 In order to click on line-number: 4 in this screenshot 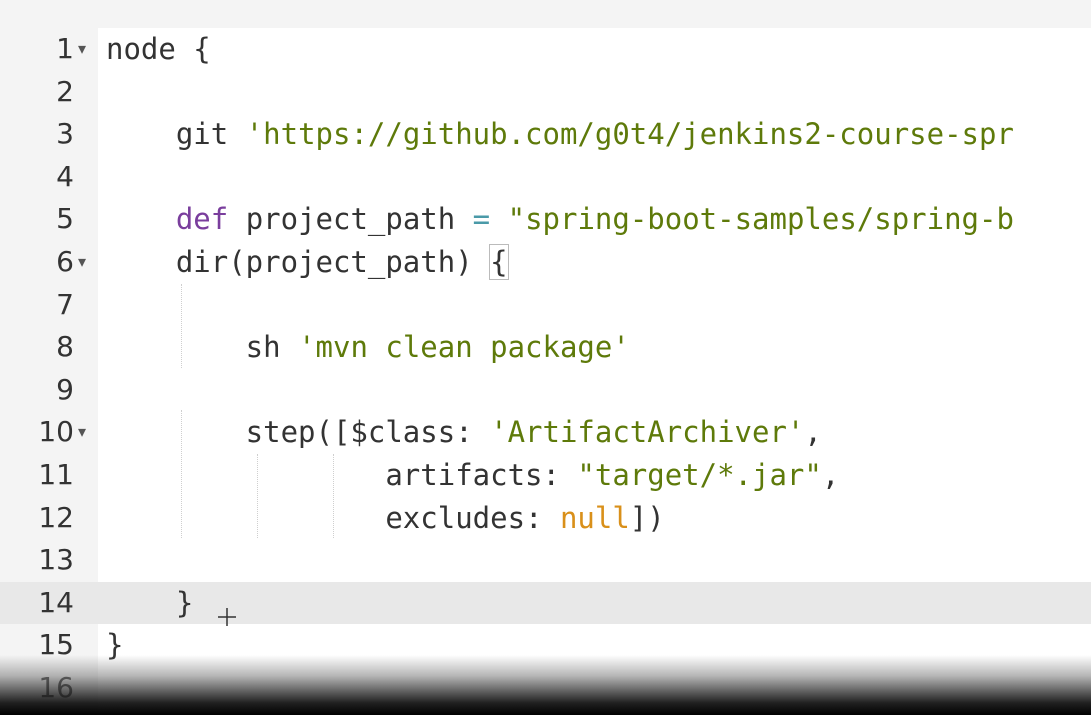, I will do `click(65, 176)`.